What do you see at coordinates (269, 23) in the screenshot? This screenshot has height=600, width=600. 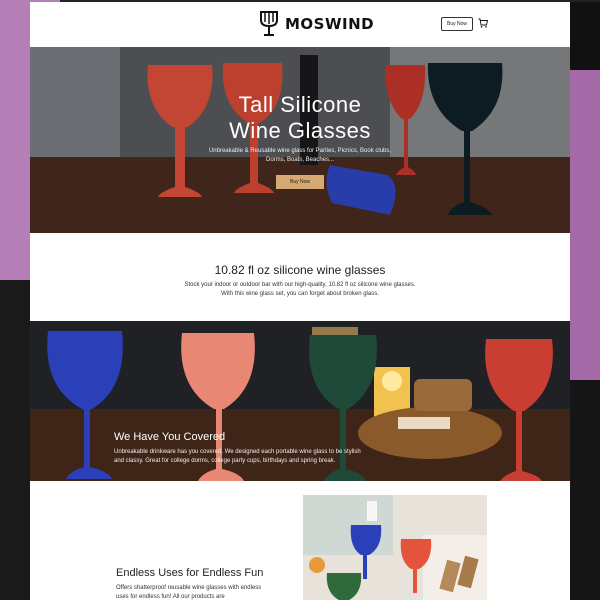 I see `wine-glass-logo-icon` at bounding box center [269, 23].